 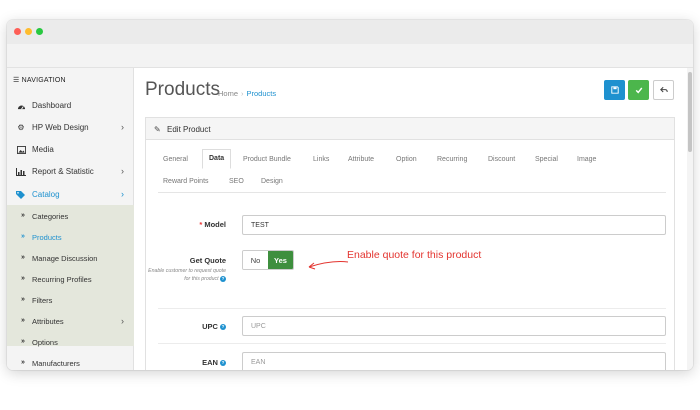 I want to click on submenu-item-manage-discussion: » Manage Discussion, so click(x=70, y=258).